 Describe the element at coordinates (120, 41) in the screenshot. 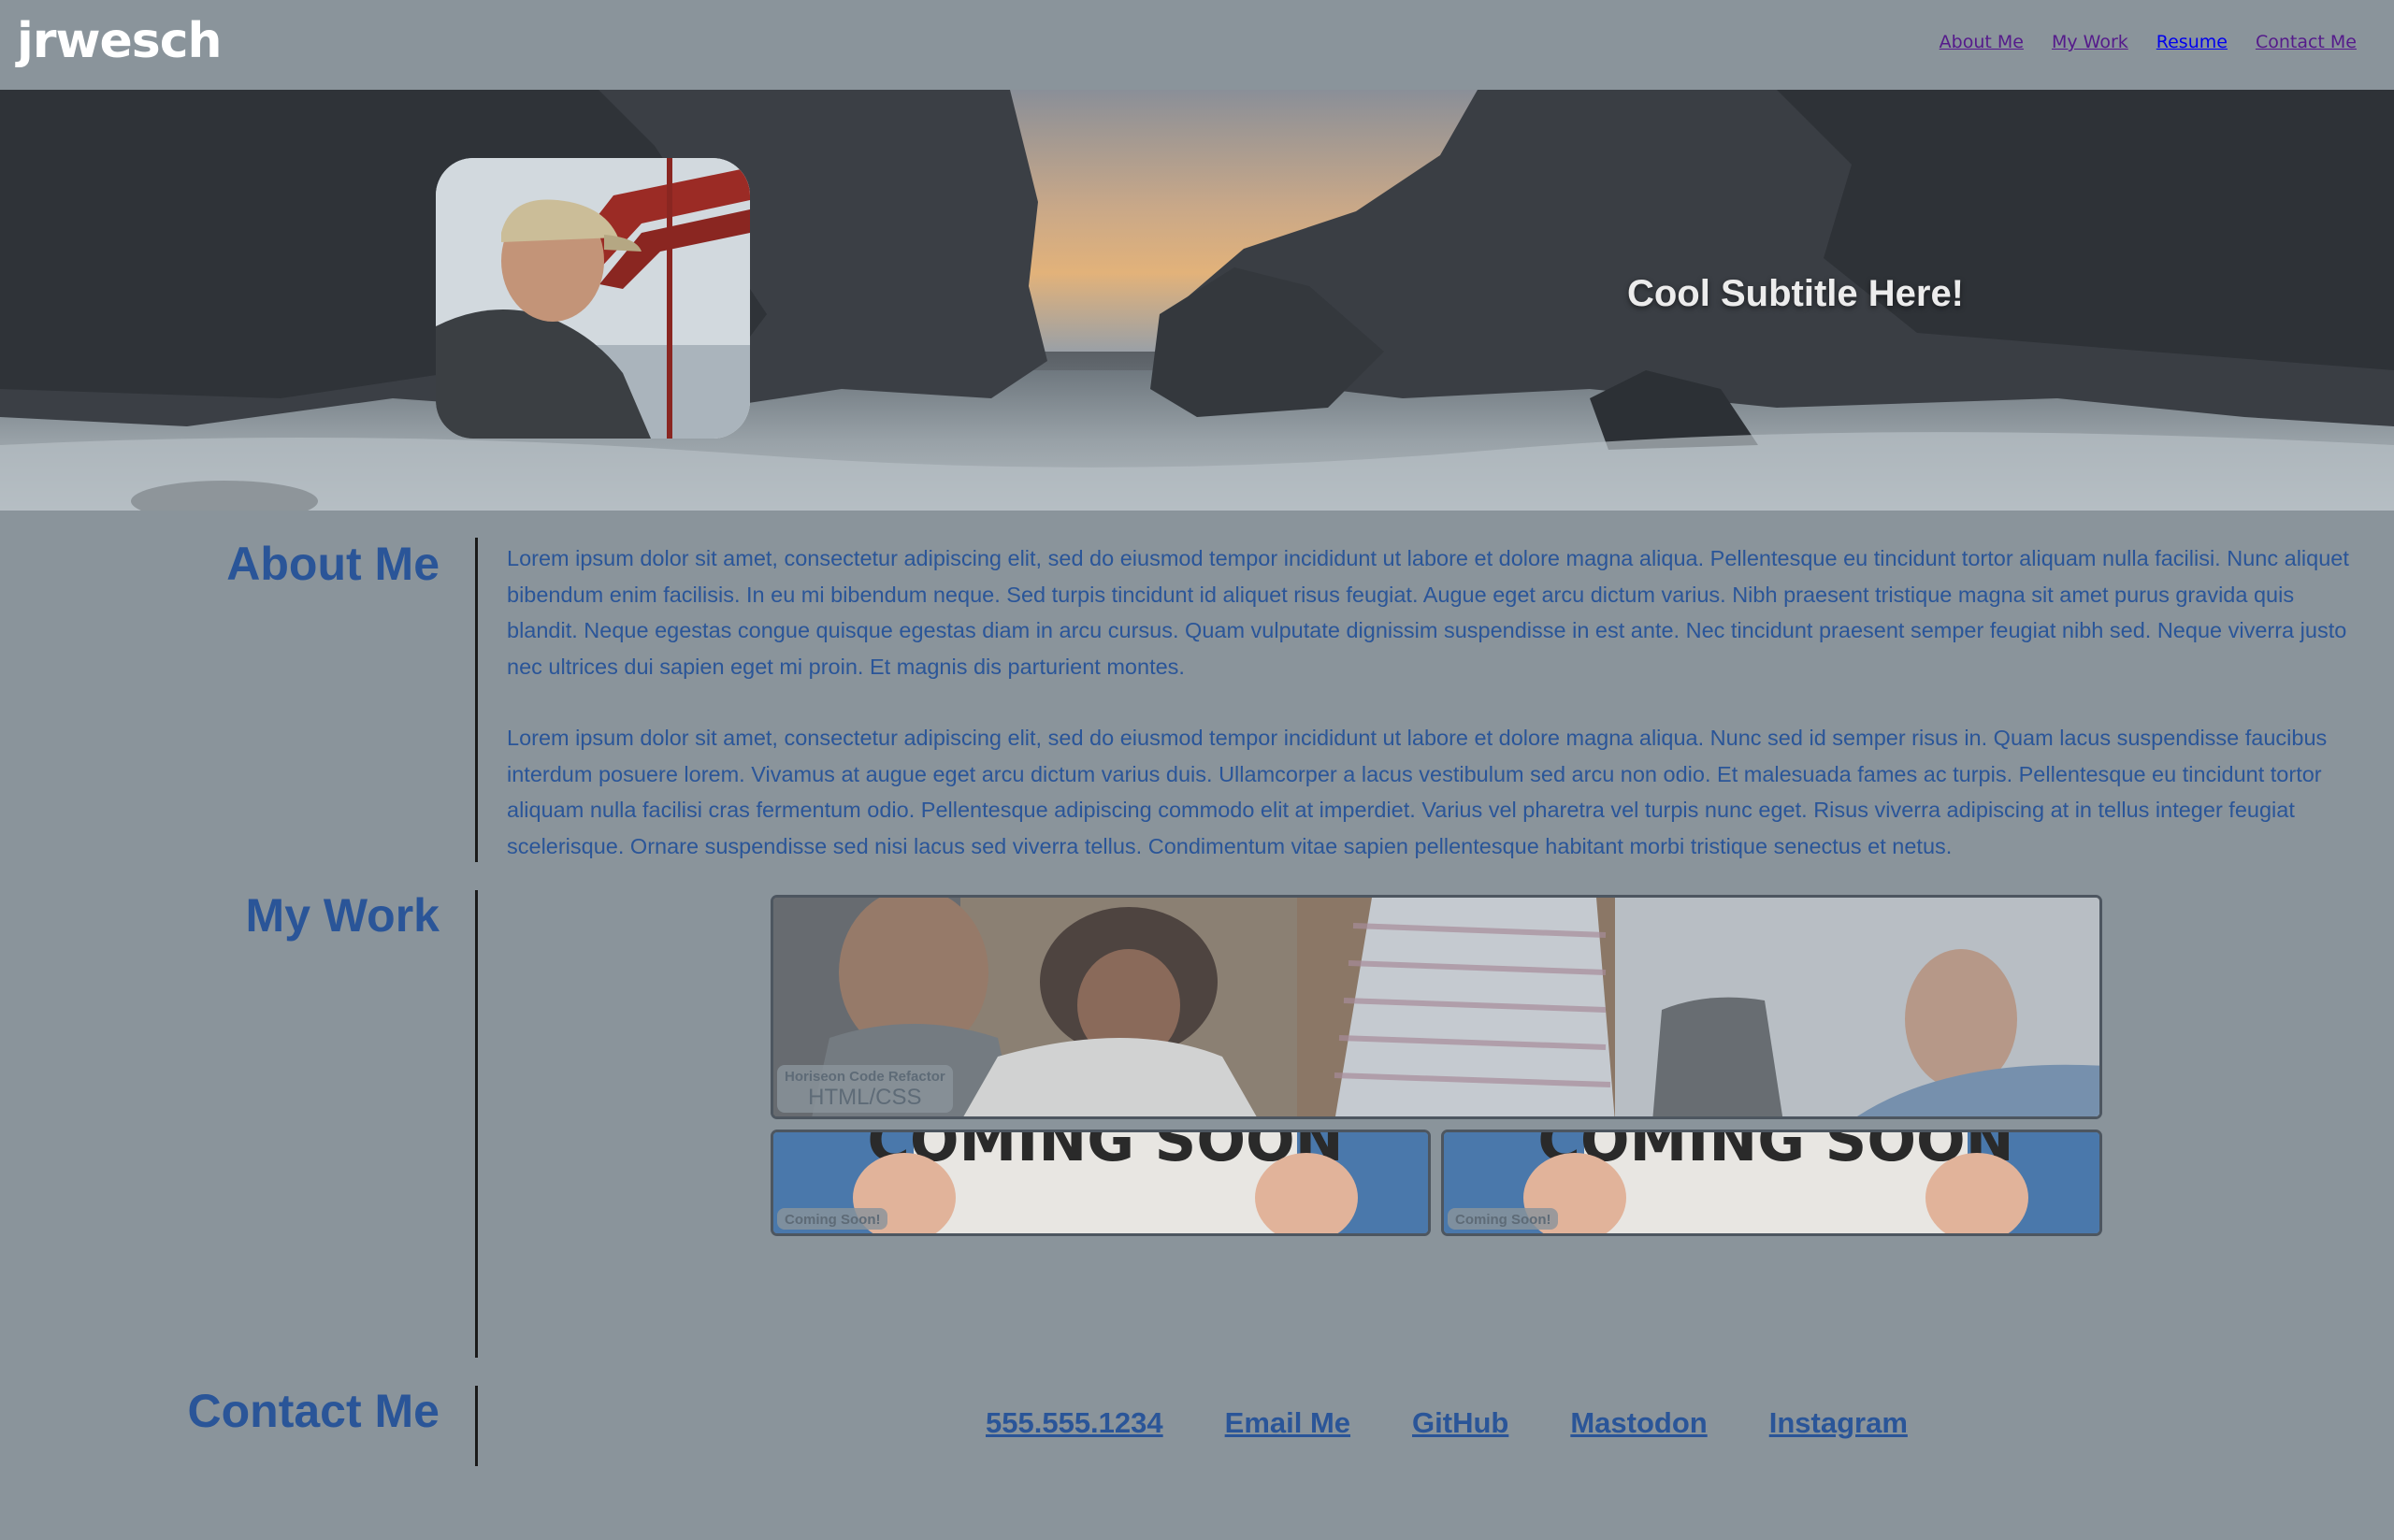

I see `site-logo: jrwesch` at that location.